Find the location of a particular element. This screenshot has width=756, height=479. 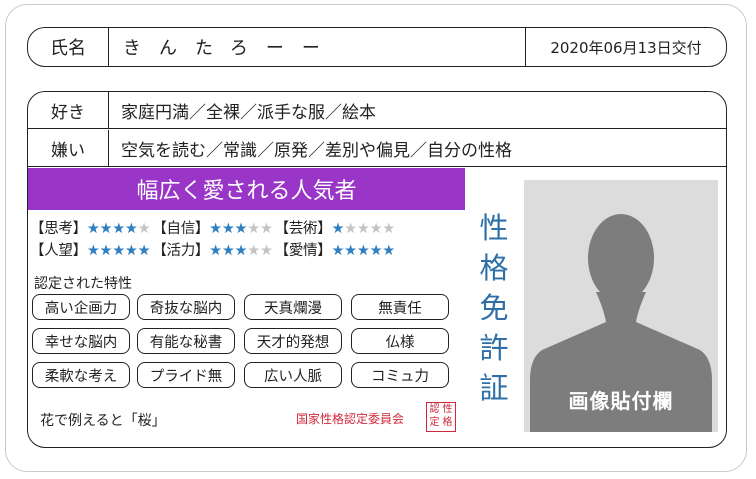

rating-5: 【愛情】★★★★★ is located at coordinates (335, 251).